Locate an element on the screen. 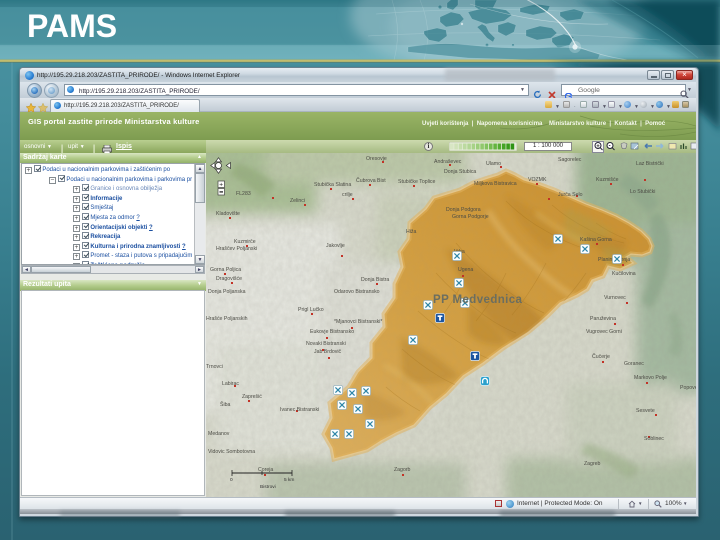 Image resolution: width=720 pixels, height=540 pixels. svg-text: Jab Brdovič is located at coordinates (328, 352).